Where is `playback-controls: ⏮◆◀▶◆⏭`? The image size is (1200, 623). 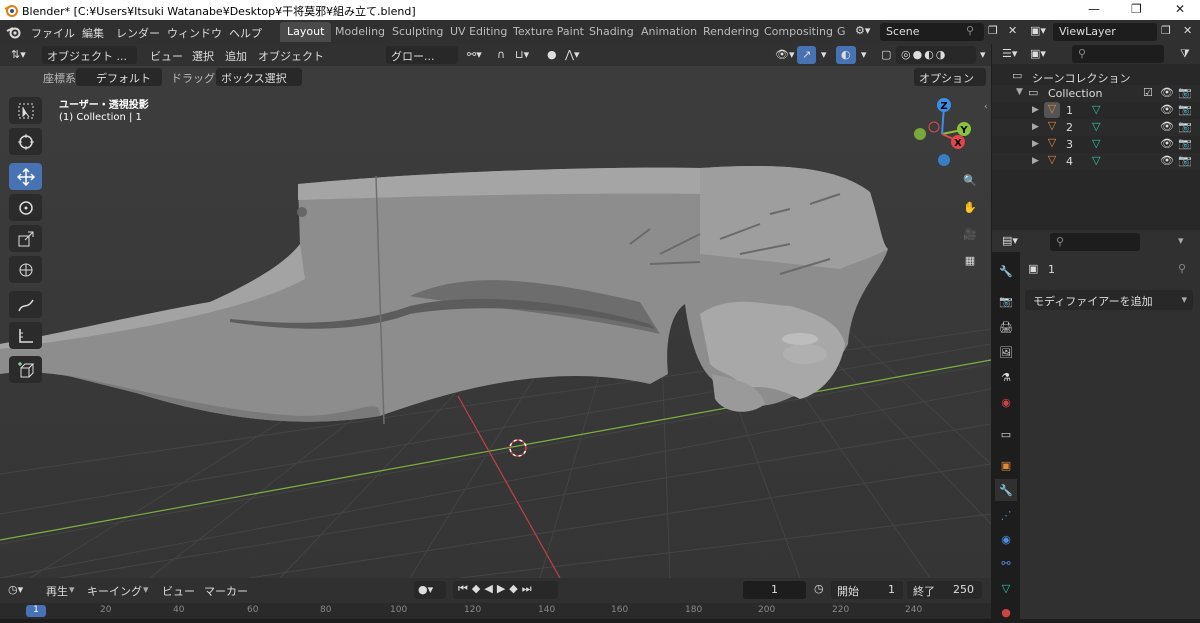
playback-controls: ⏮◆◀▶◆⏭ is located at coordinates (505, 590).